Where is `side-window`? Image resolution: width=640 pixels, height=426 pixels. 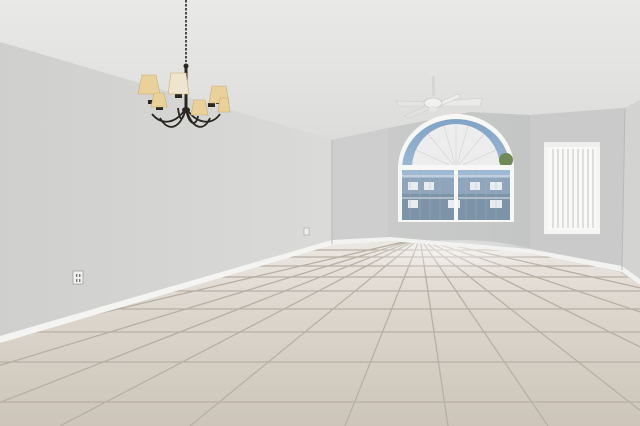 side-window is located at coordinates (572, 188).